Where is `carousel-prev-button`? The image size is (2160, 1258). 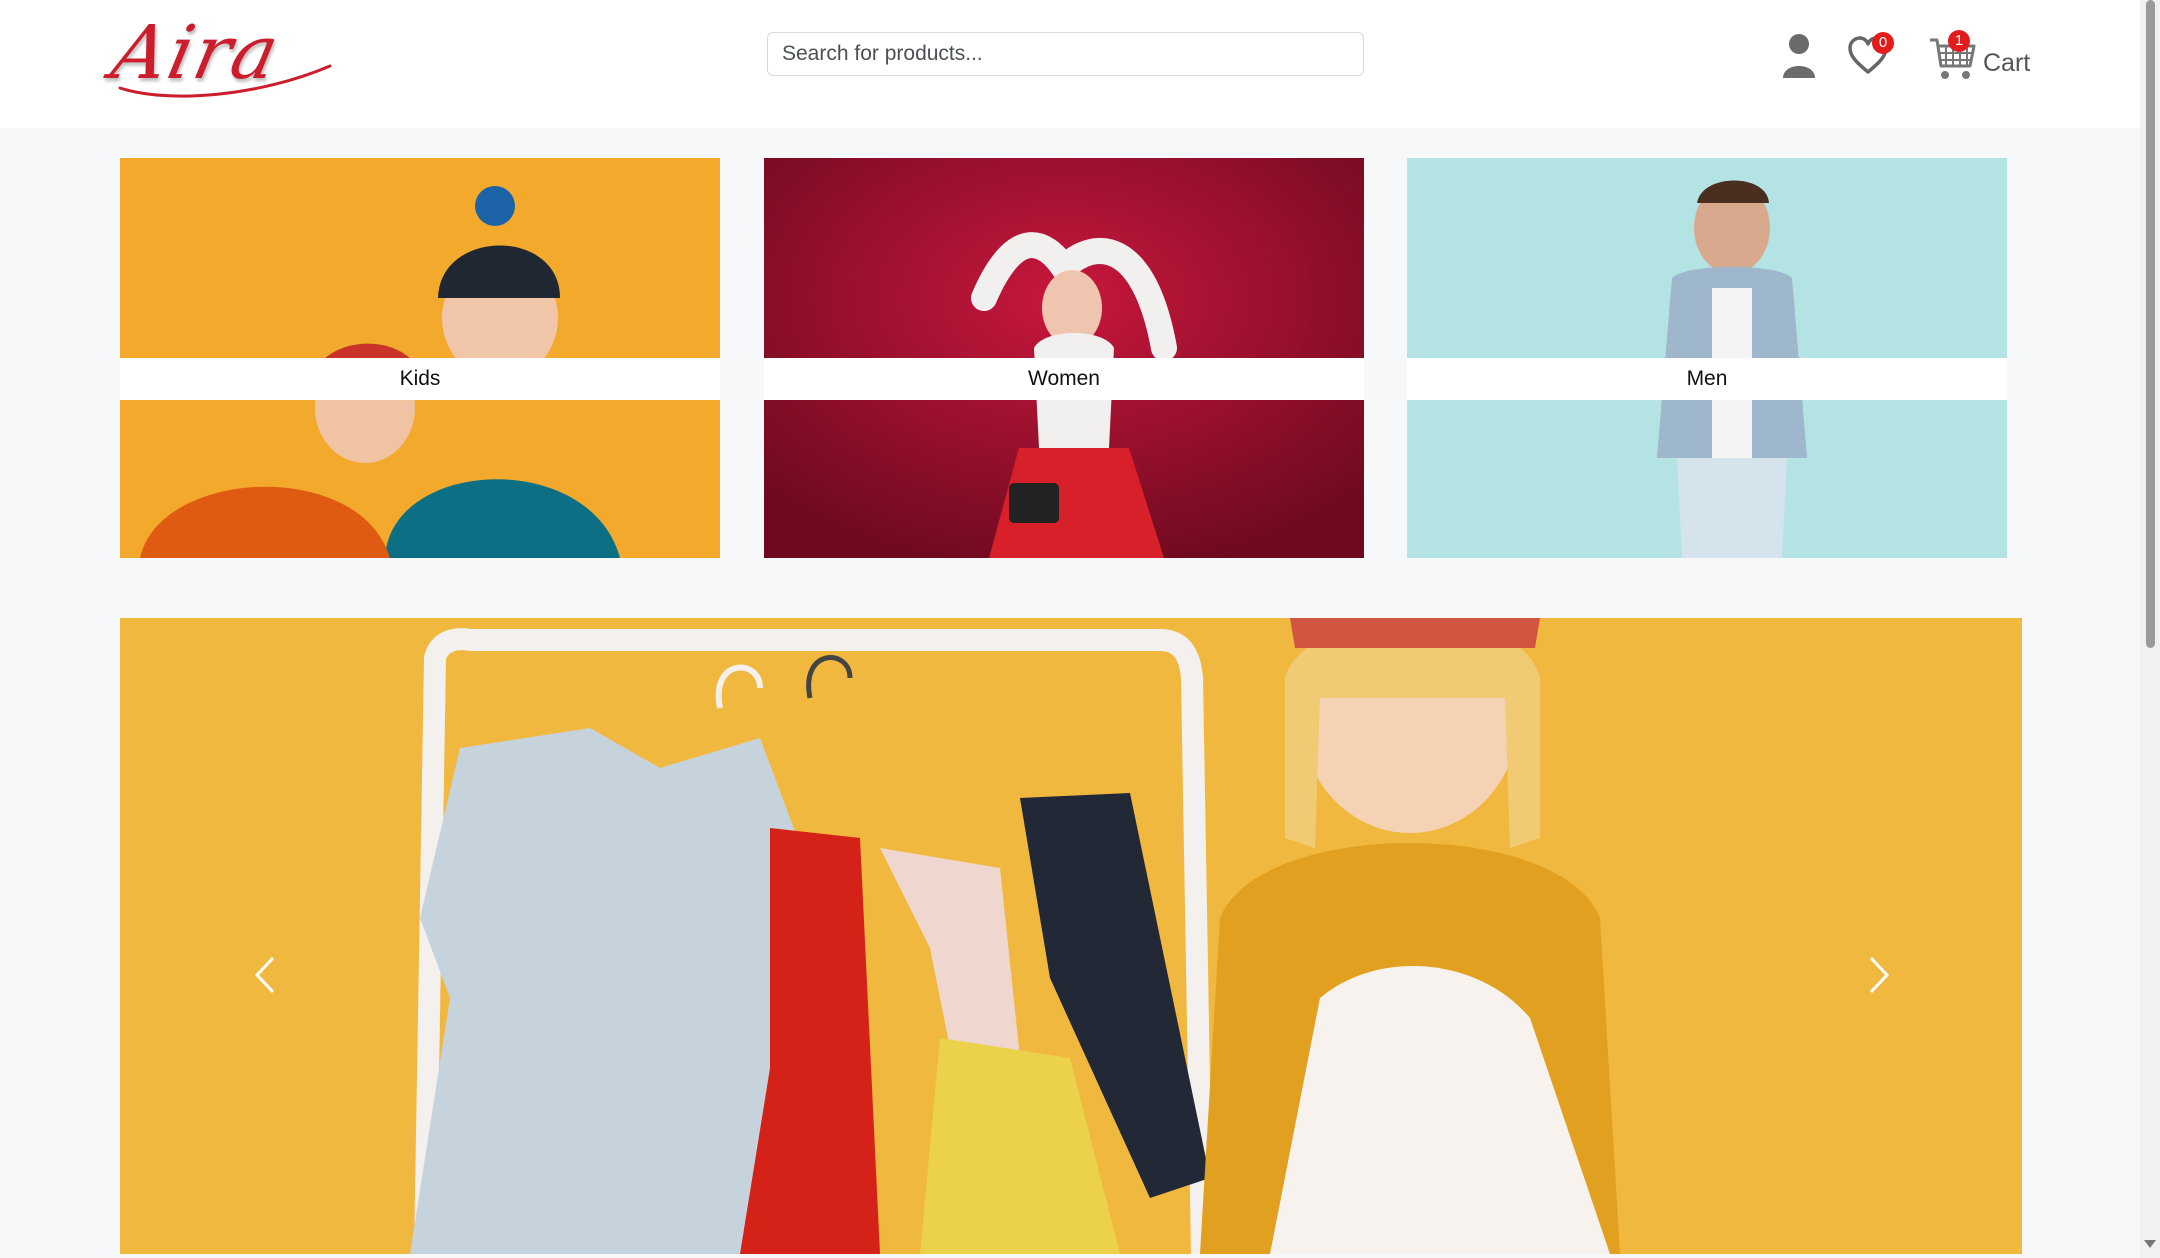
carousel-prev-button is located at coordinates (265, 975).